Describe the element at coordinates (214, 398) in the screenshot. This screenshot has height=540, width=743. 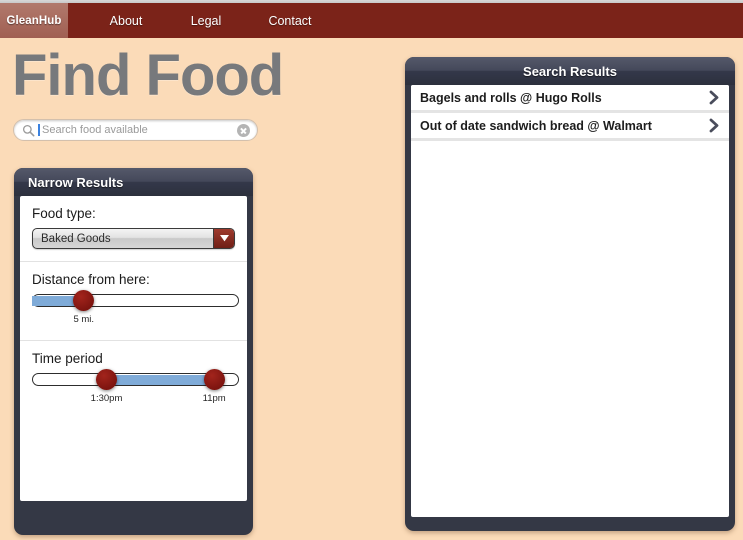
I see `time-period-end-label: 11pm` at that location.